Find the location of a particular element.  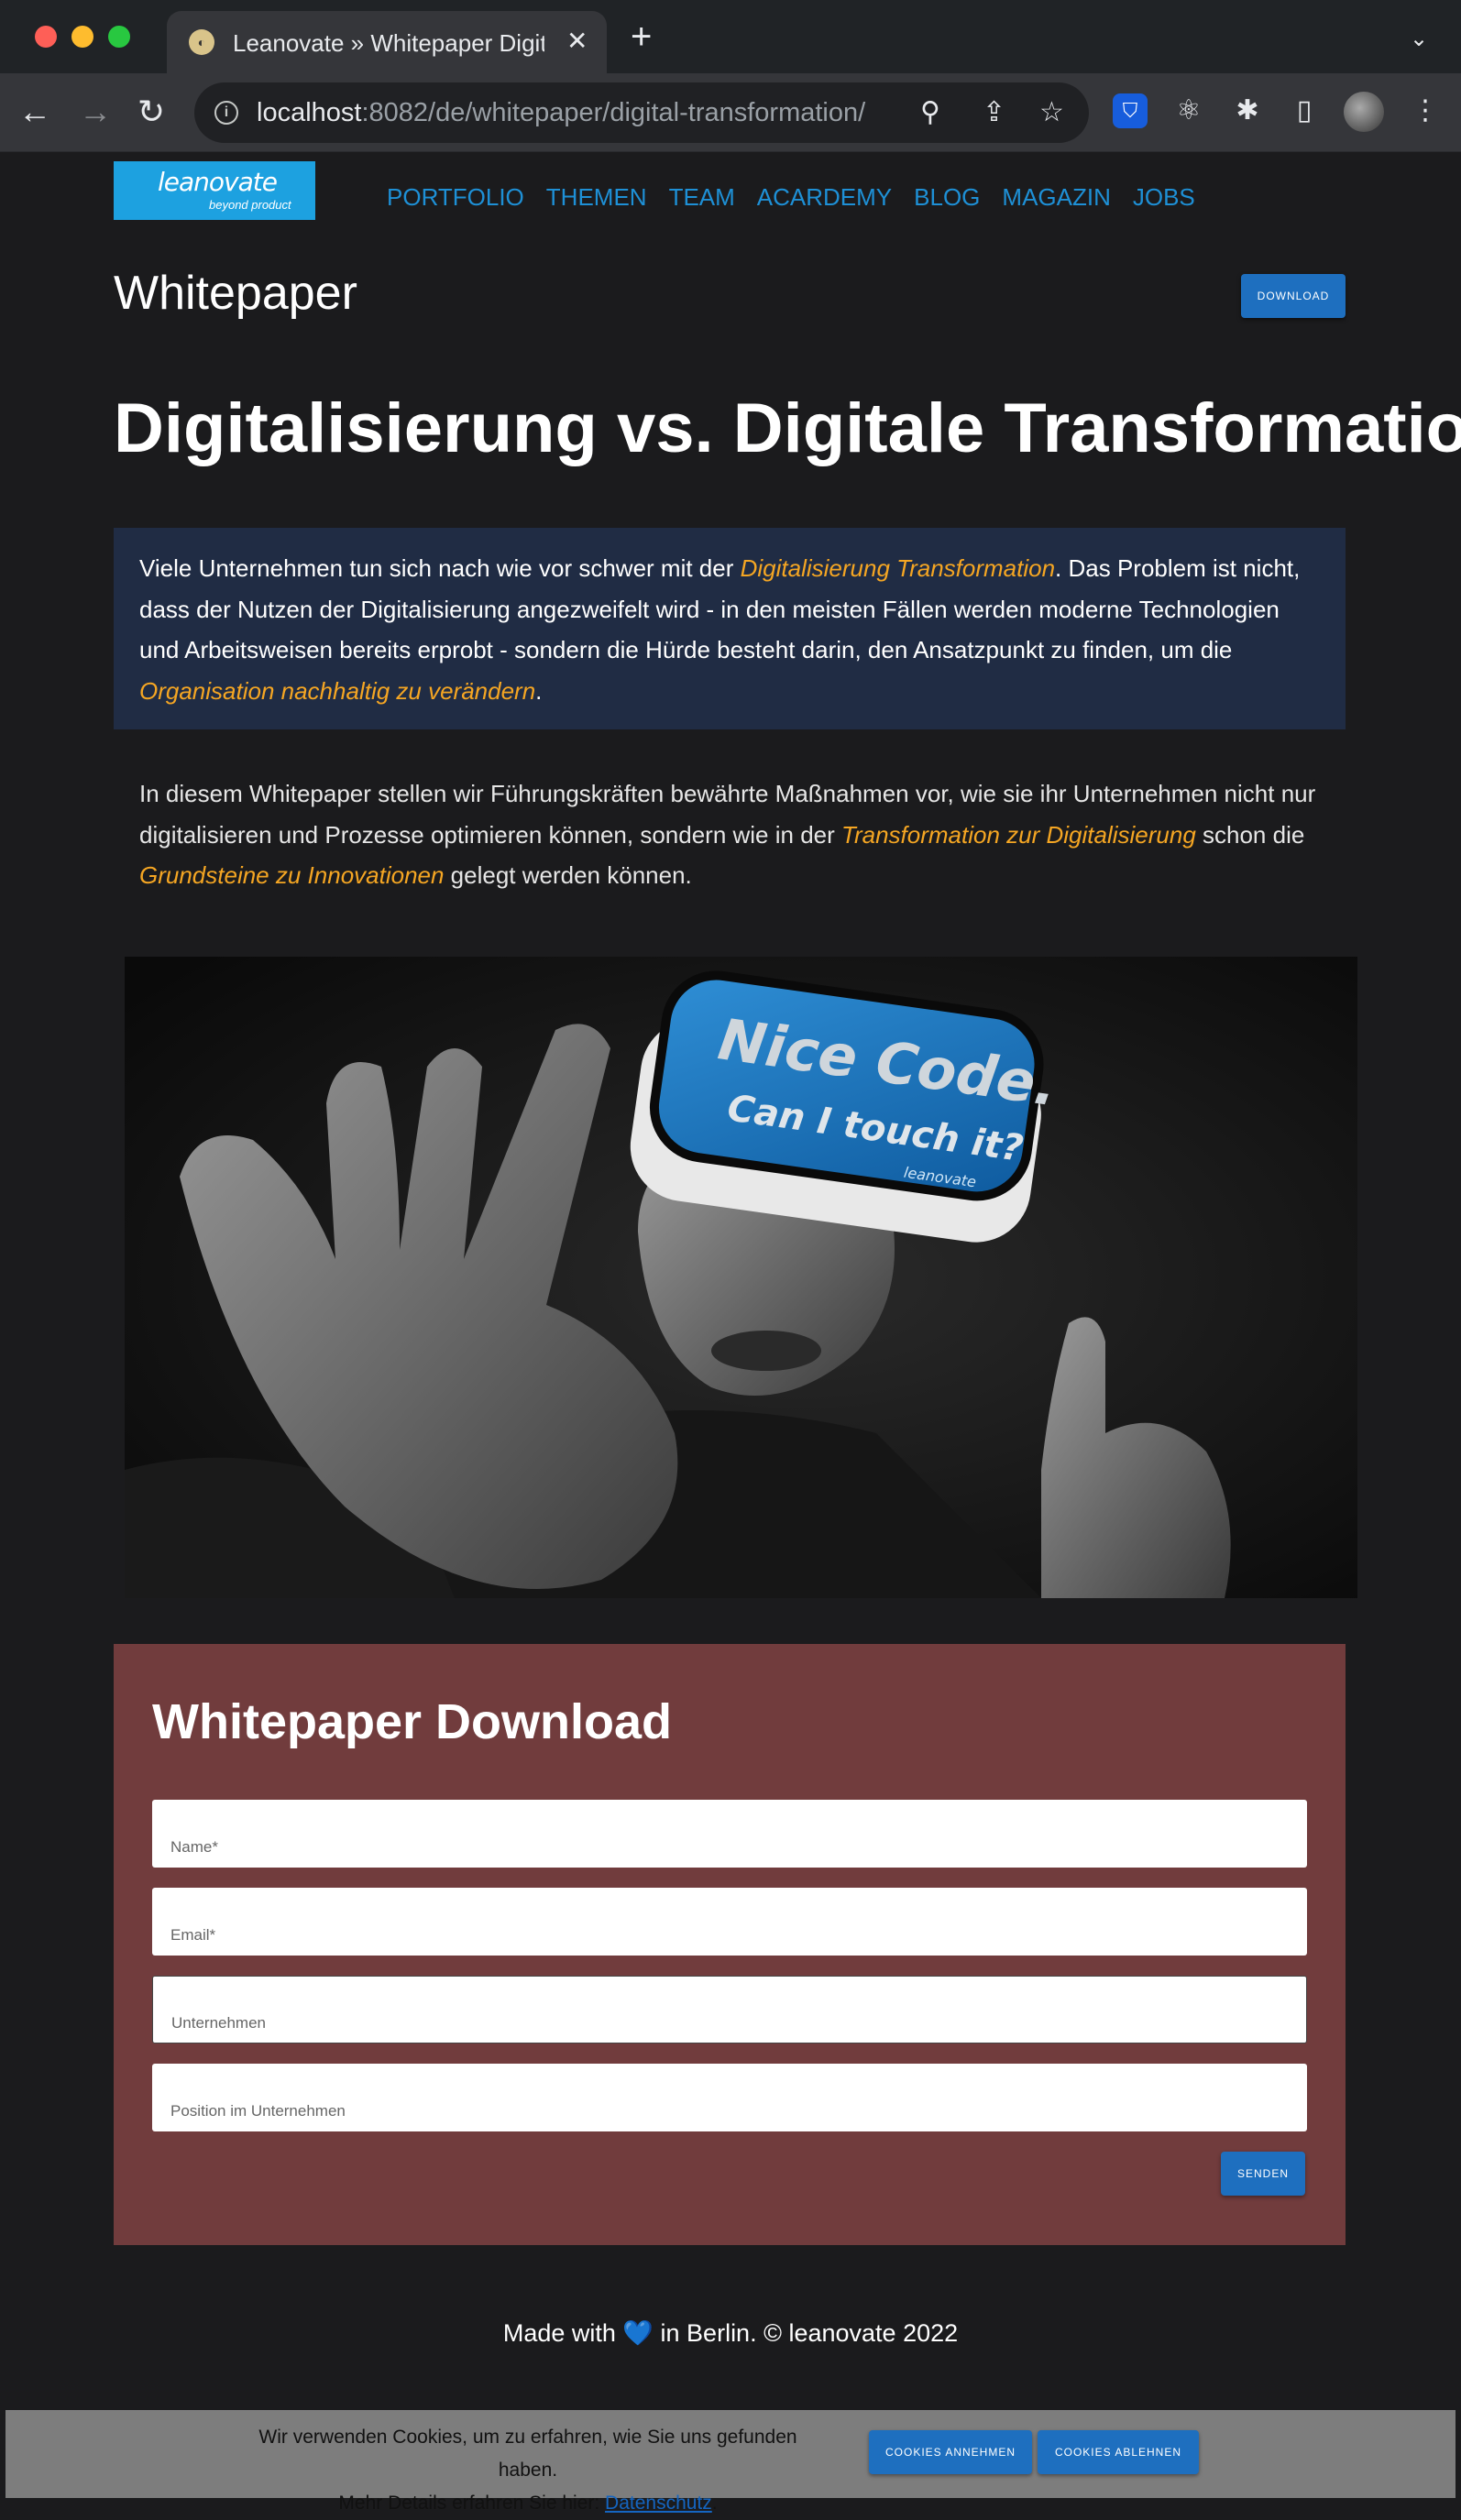

nav-jobs: JOBS is located at coordinates (1164, 197).